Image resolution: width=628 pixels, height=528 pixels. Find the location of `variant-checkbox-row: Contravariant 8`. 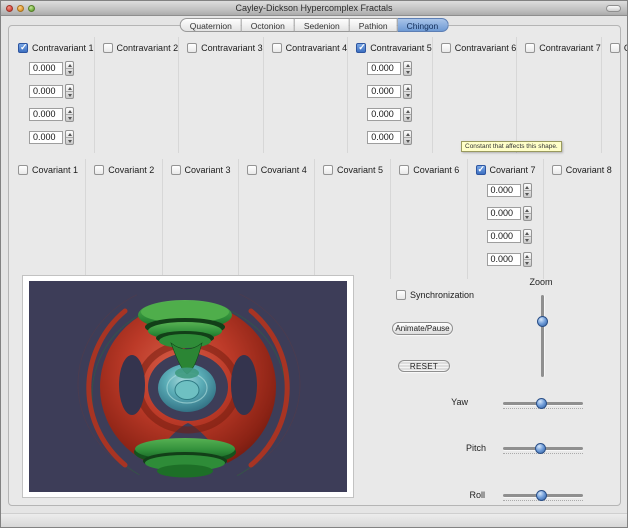

variant-checkbox-row: Contravariant 8 is located at coordinates (618, 48).